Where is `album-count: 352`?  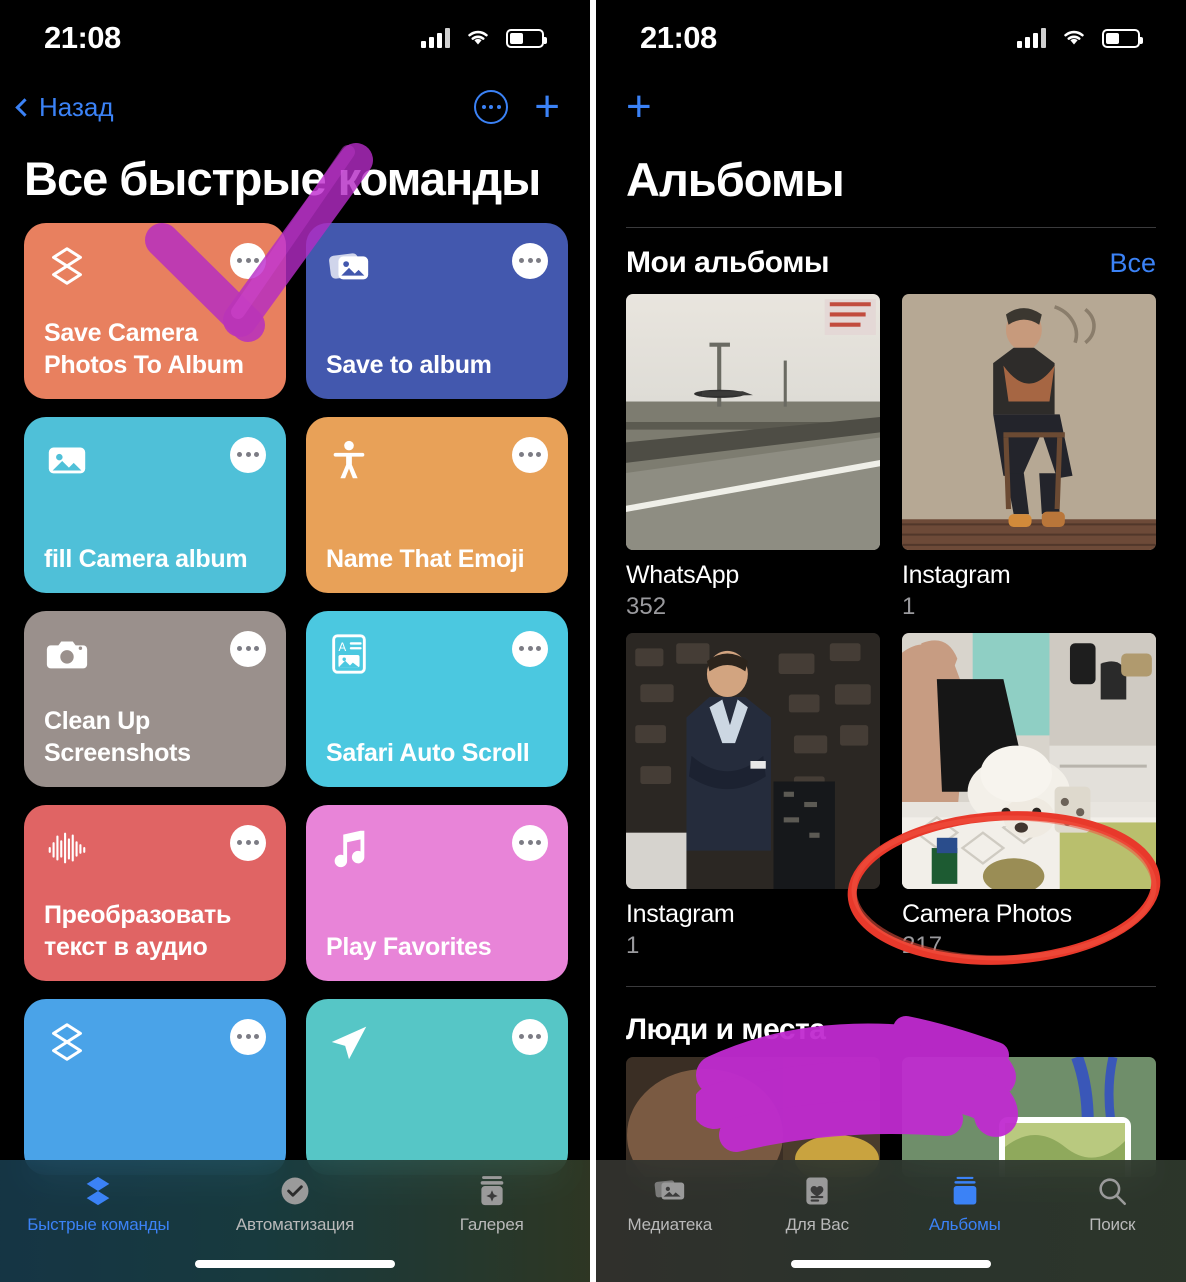 album-count: 352 is located at coordinates (646, 606).